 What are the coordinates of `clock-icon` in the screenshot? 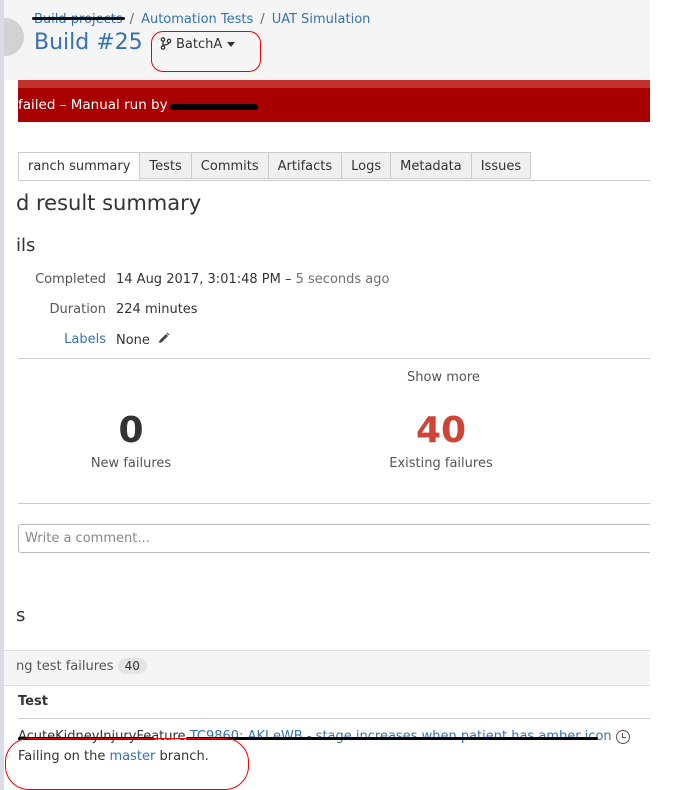 It's located at (622, 736).